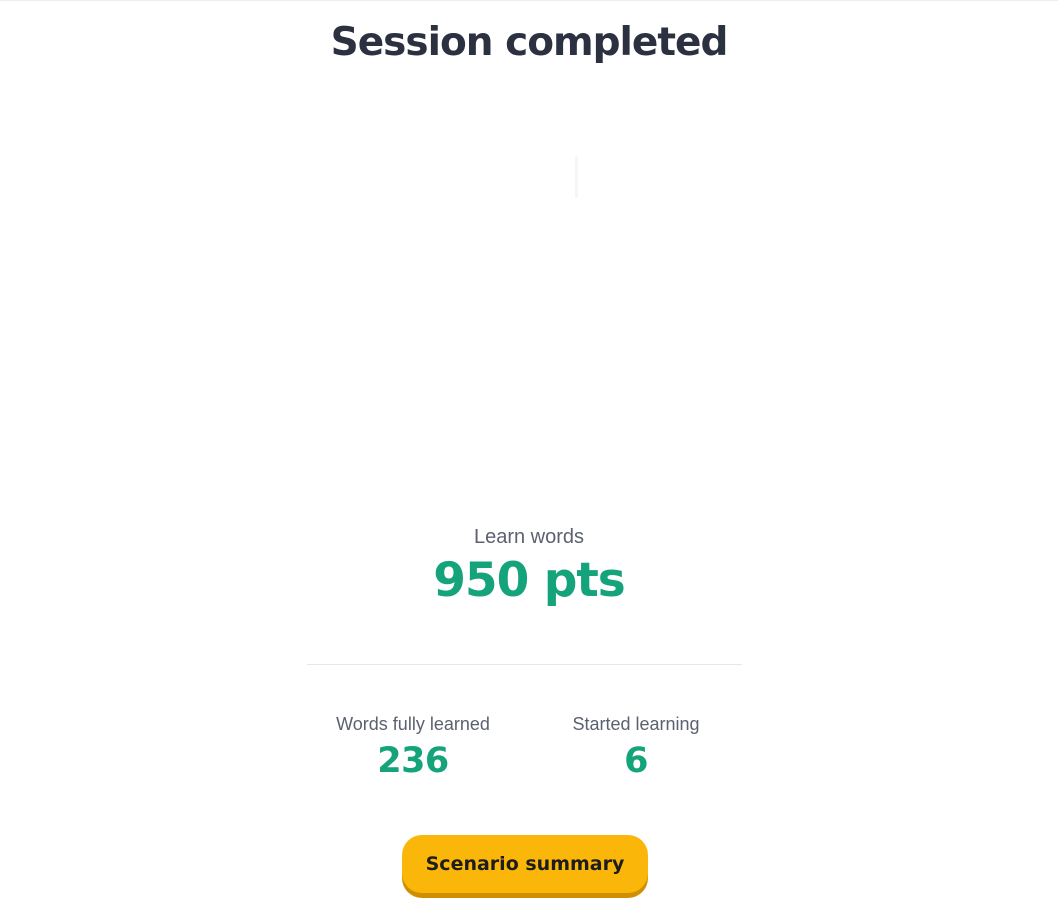 The height and width of the screenshot is (910, 1058). Describe the element at coordinates (524, 664) in the screenshot. I see `section-divider` at that location.